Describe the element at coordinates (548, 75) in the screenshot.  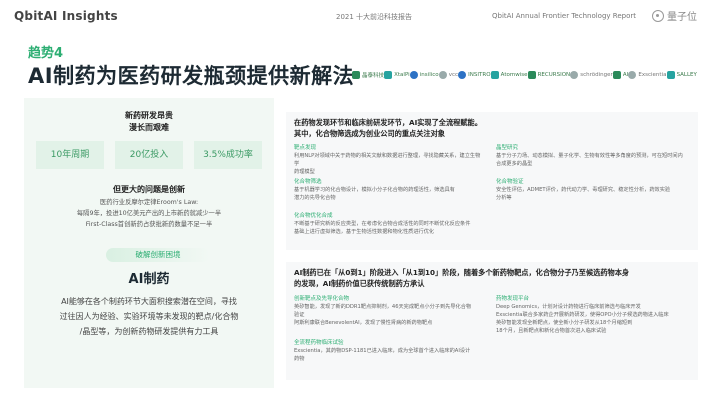
I see `company-logo: RECURSION` at that location.